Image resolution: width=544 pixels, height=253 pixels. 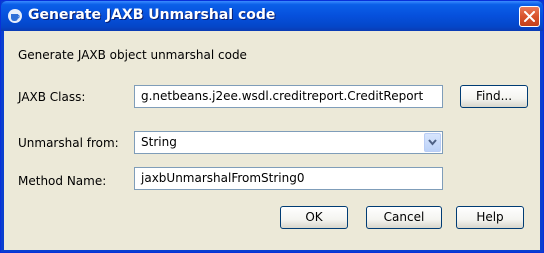 I want to click on close-x-icon, so click(x=529, y=16).